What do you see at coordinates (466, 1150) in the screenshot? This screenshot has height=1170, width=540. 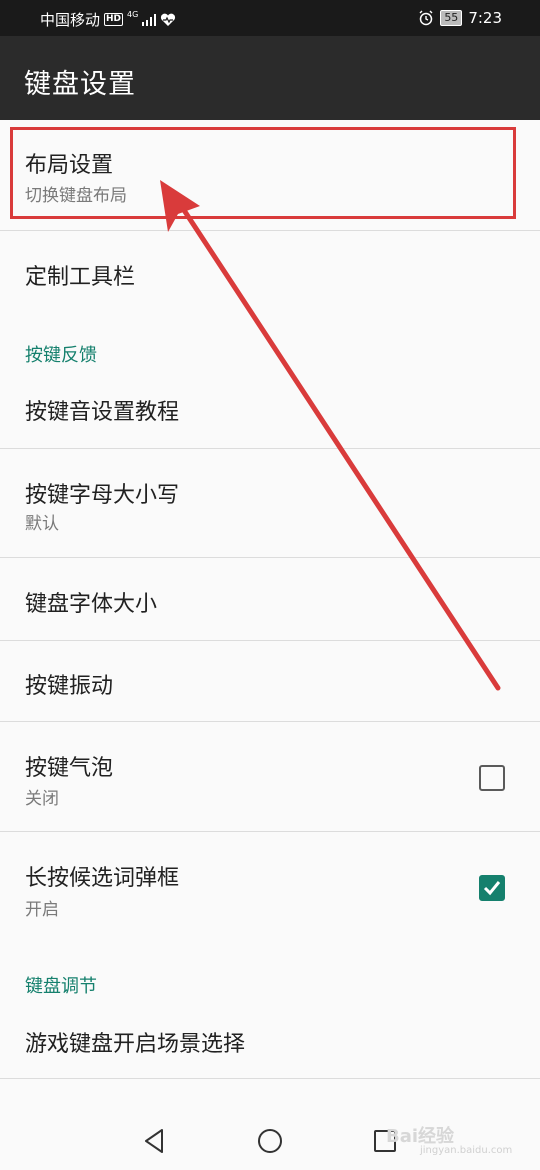 I see `watermark-url: jingyan.baidu.com` at bounding box center [466, 1150].